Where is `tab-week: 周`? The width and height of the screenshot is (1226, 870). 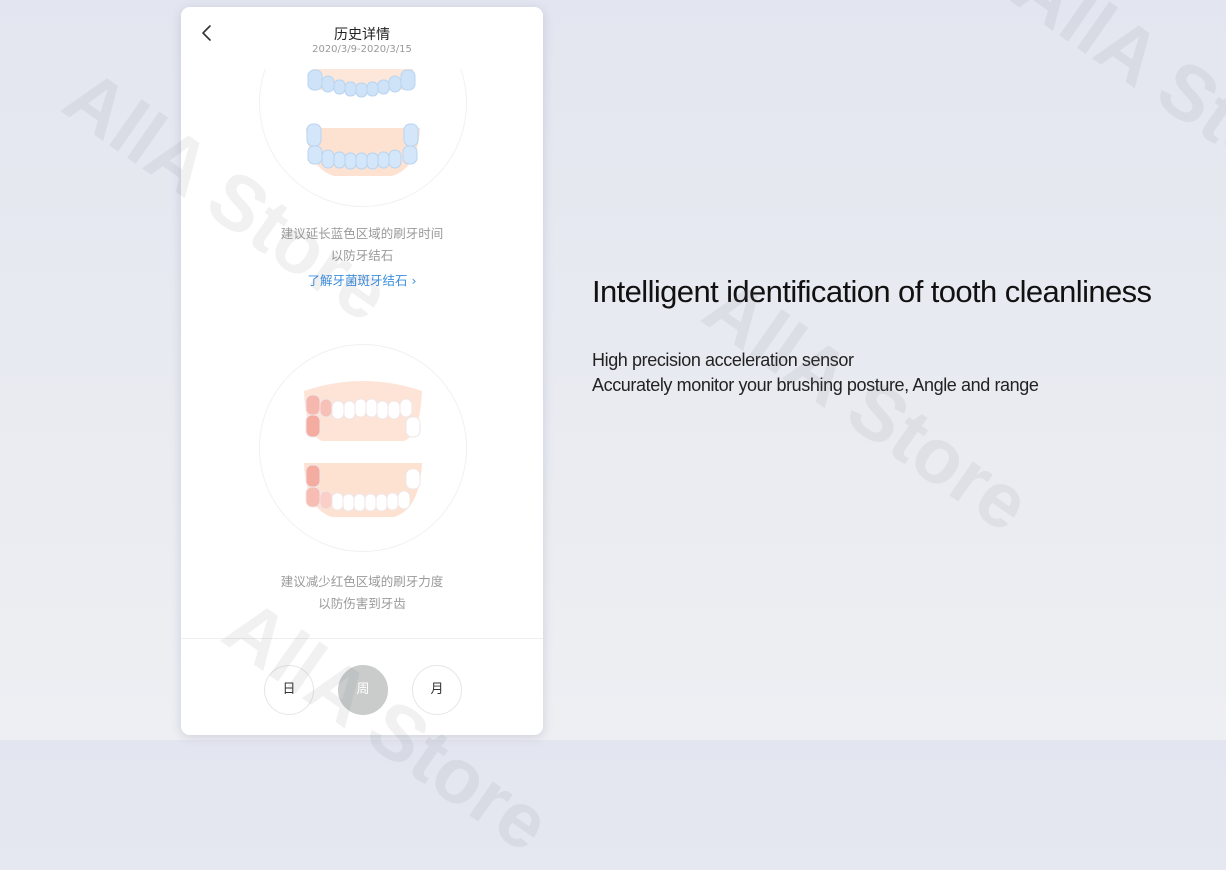
tab-week: 周 is located at coordinates (363, 690).